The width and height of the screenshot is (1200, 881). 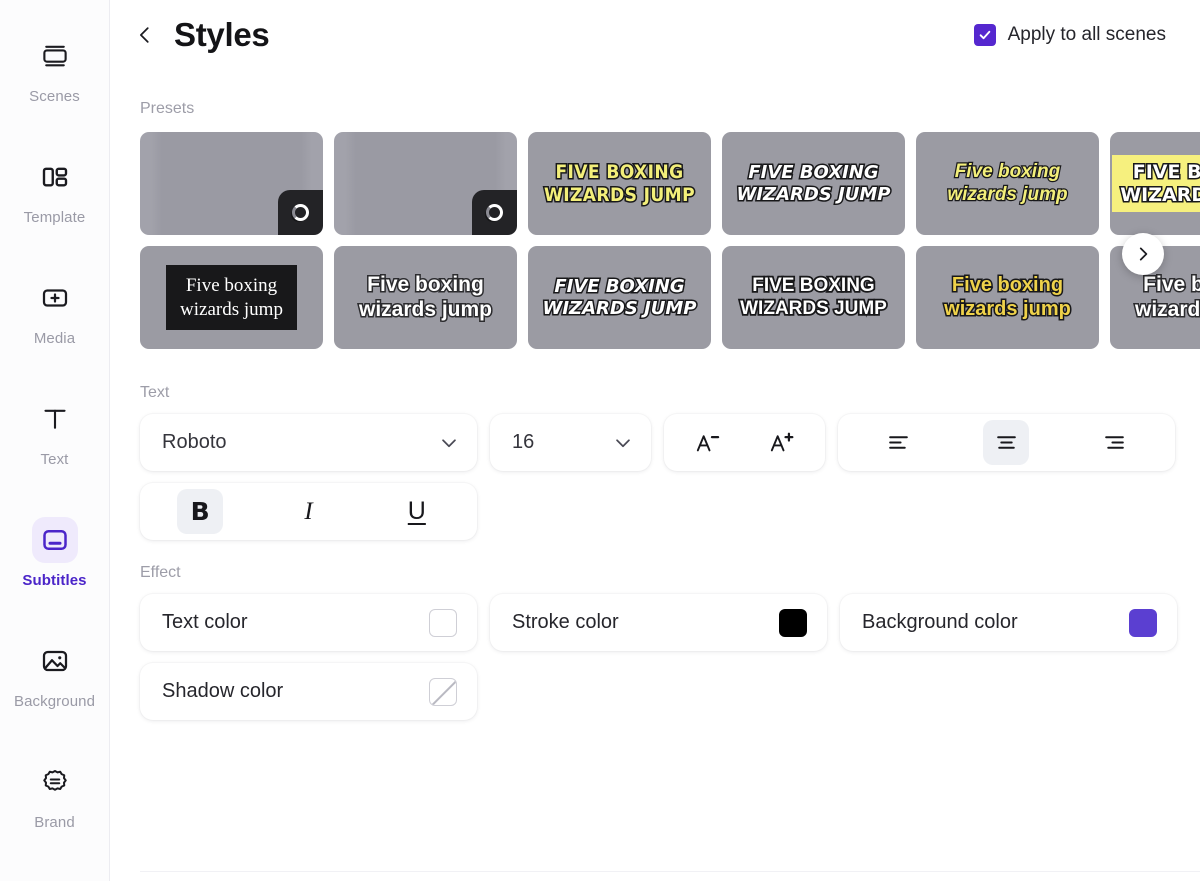 I want to click on chevron-right-icon, so click(x=1143, y=254).